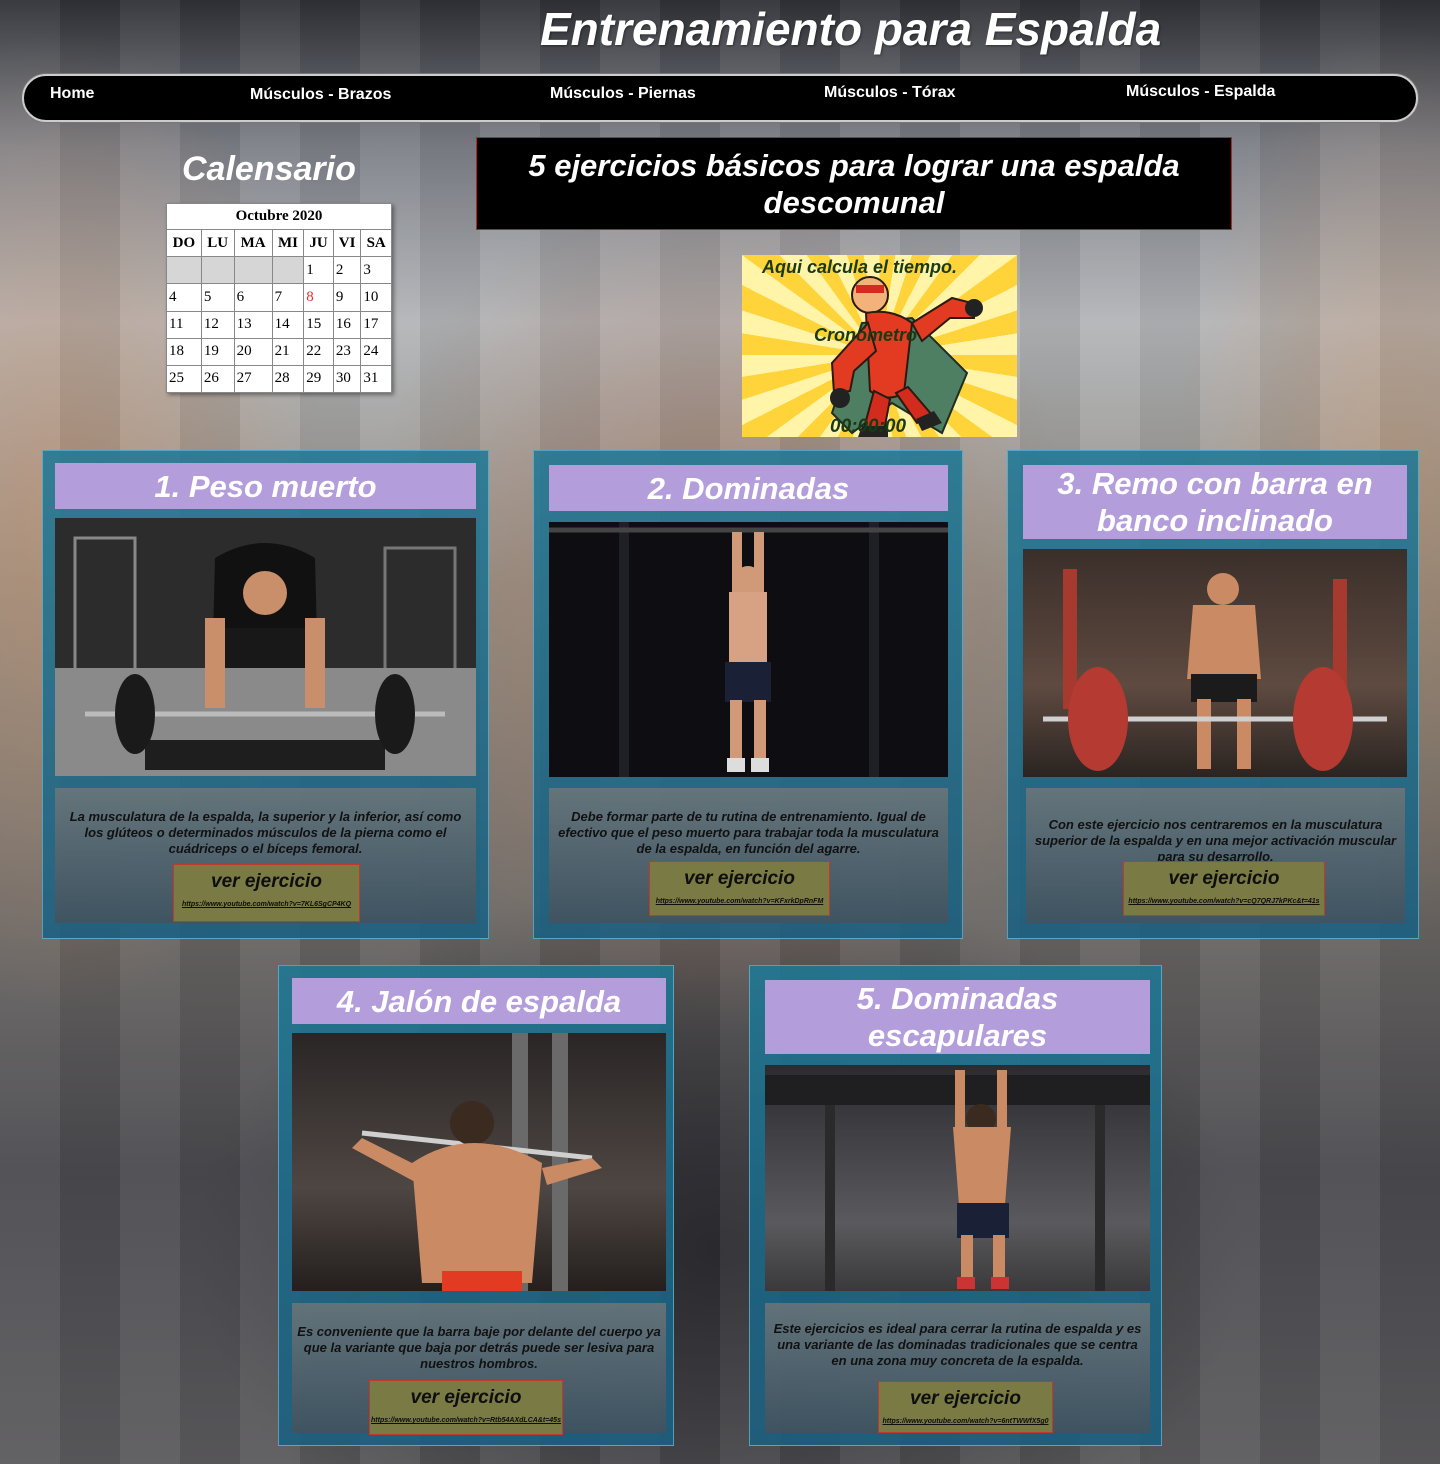  What do you see at coordinates (253, 351) in the screenshot?
I see `calendar-day: 20` at bounding box center [253, 351].